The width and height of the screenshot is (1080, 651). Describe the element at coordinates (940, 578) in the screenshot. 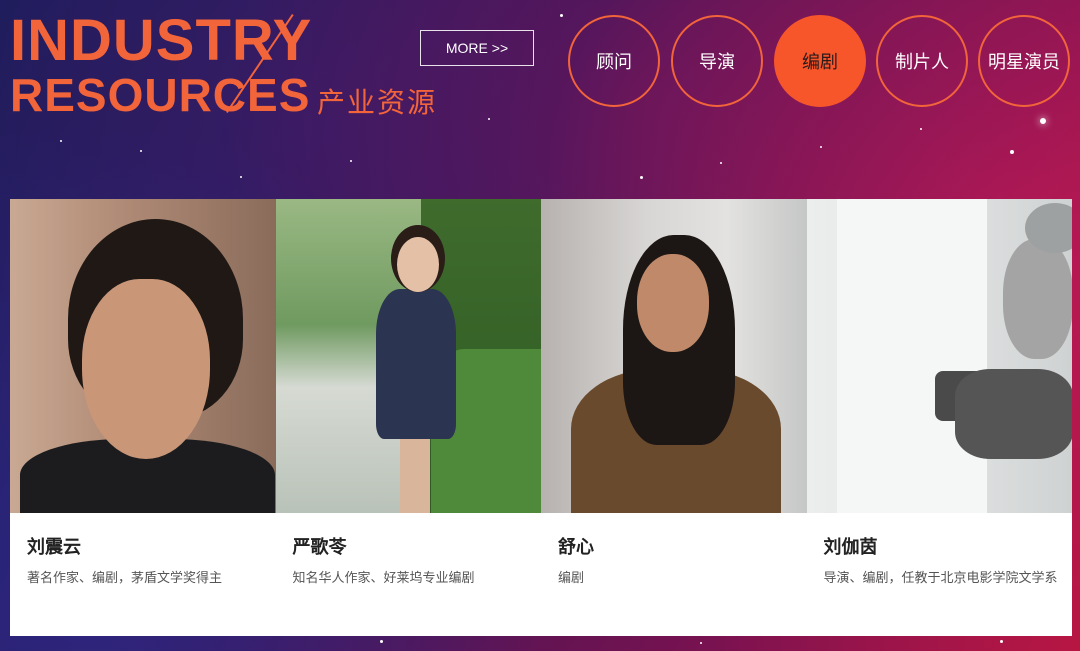

I see `person-description: 导演、编剧，任教于北京电影学院文学系` at that location.